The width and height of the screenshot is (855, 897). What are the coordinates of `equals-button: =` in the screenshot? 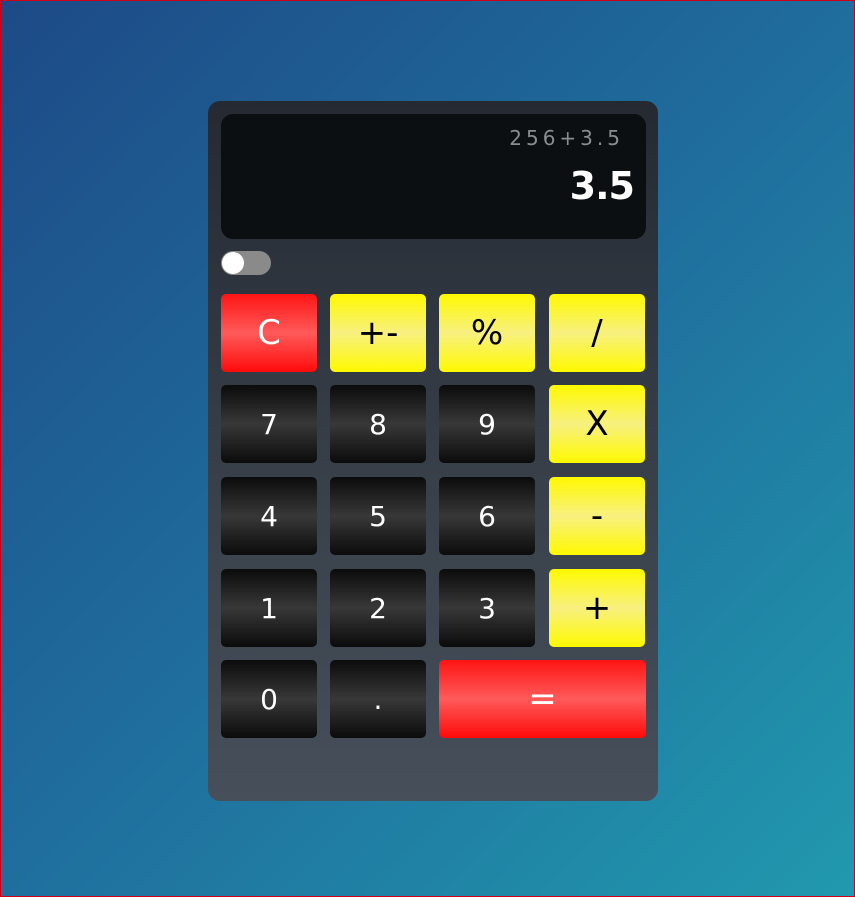 It's located at (542, 699).